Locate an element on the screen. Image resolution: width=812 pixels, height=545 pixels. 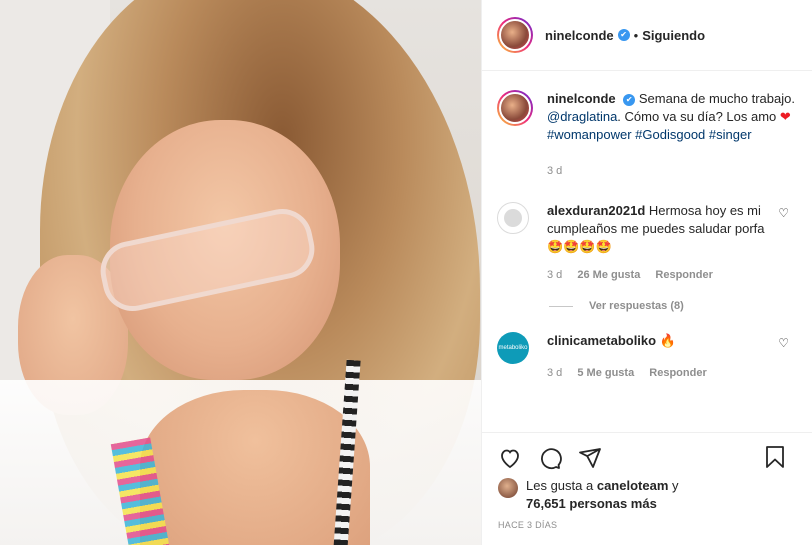
avatar is located at coordinates (515, 35).